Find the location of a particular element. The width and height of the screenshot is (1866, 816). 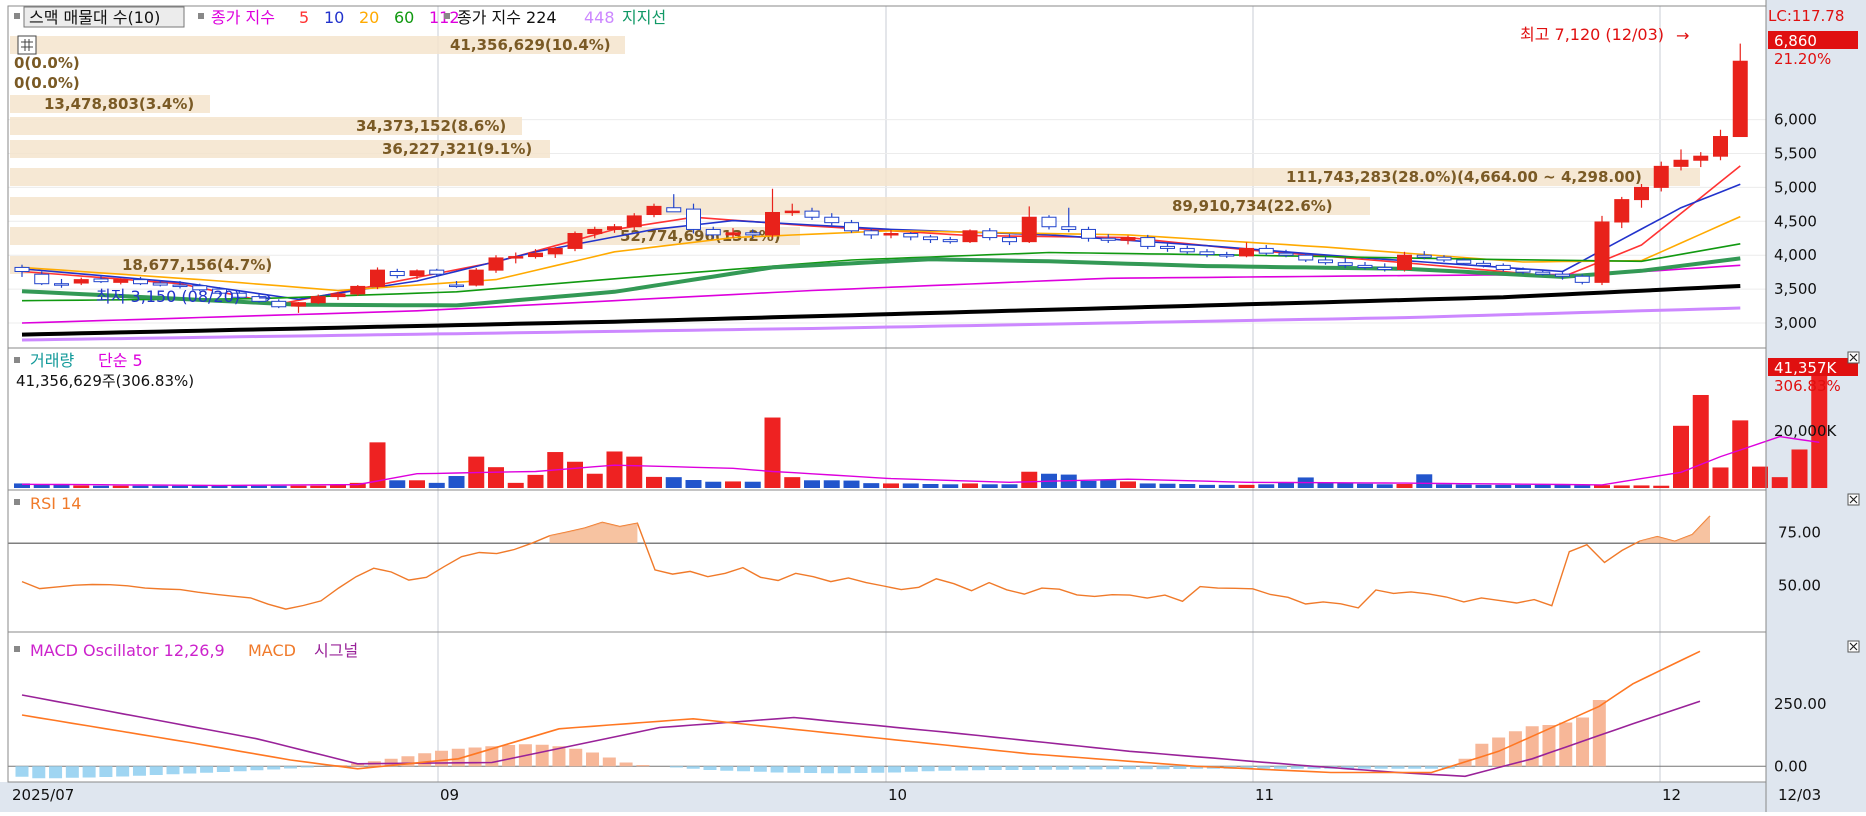

price-tick-label: 5,000 is located at coordinates (1795, 187).